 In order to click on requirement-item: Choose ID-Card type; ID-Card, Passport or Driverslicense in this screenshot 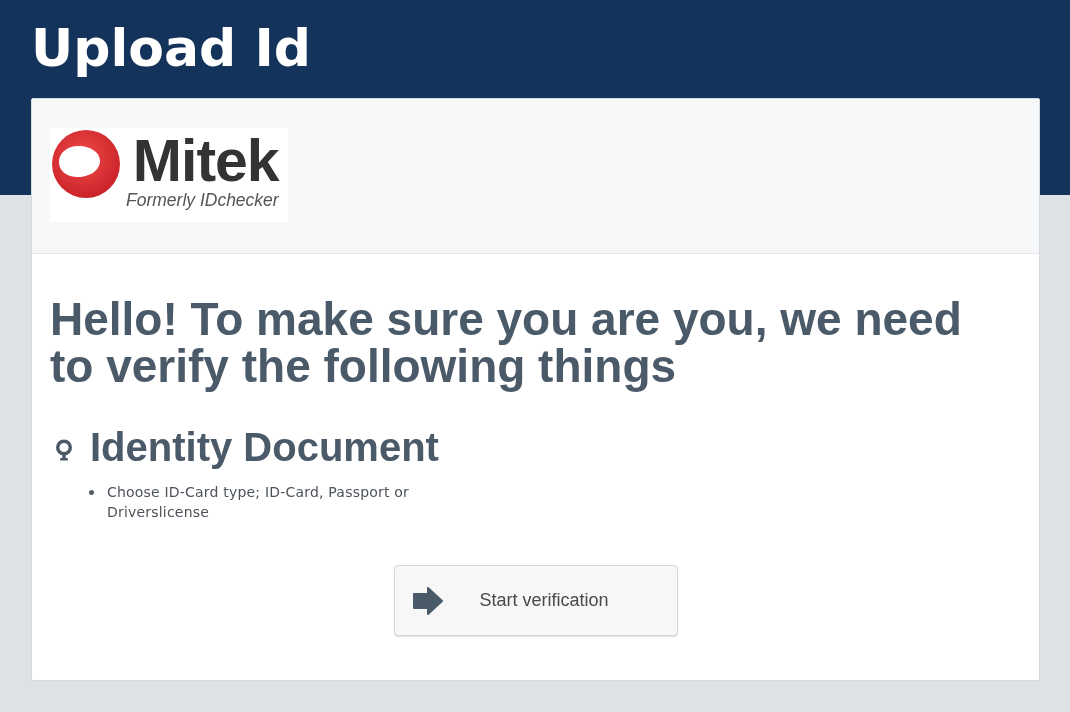, I will do `click(258, 502)`.